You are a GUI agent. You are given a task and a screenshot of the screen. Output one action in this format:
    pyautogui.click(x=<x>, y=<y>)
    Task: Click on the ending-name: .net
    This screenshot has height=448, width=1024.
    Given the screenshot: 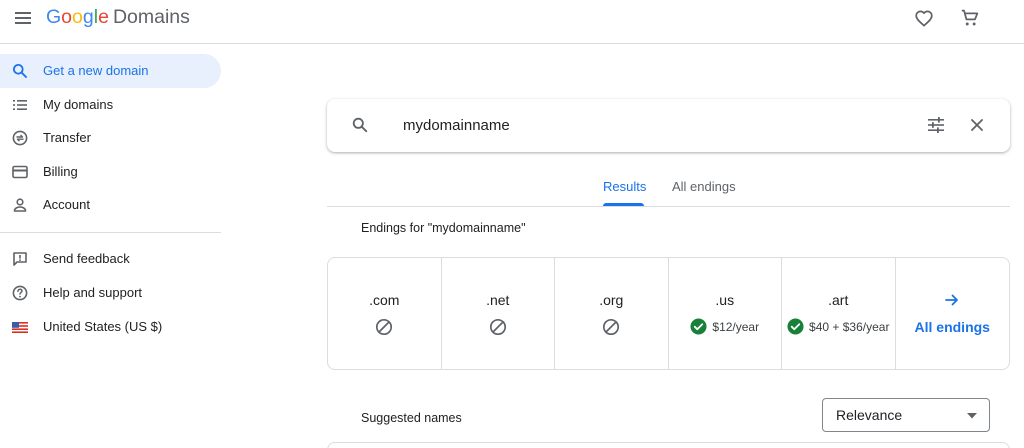 What is the action you would take?
    pyautogui.click(x=498, y=300)
    